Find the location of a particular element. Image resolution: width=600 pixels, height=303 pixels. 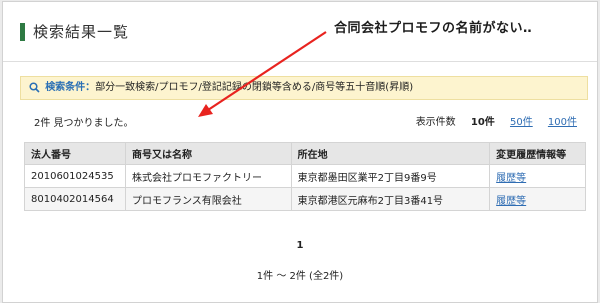

address-cell: 東京都墨田区業平2丁目9番9号 is located at coordinates (390, 176).